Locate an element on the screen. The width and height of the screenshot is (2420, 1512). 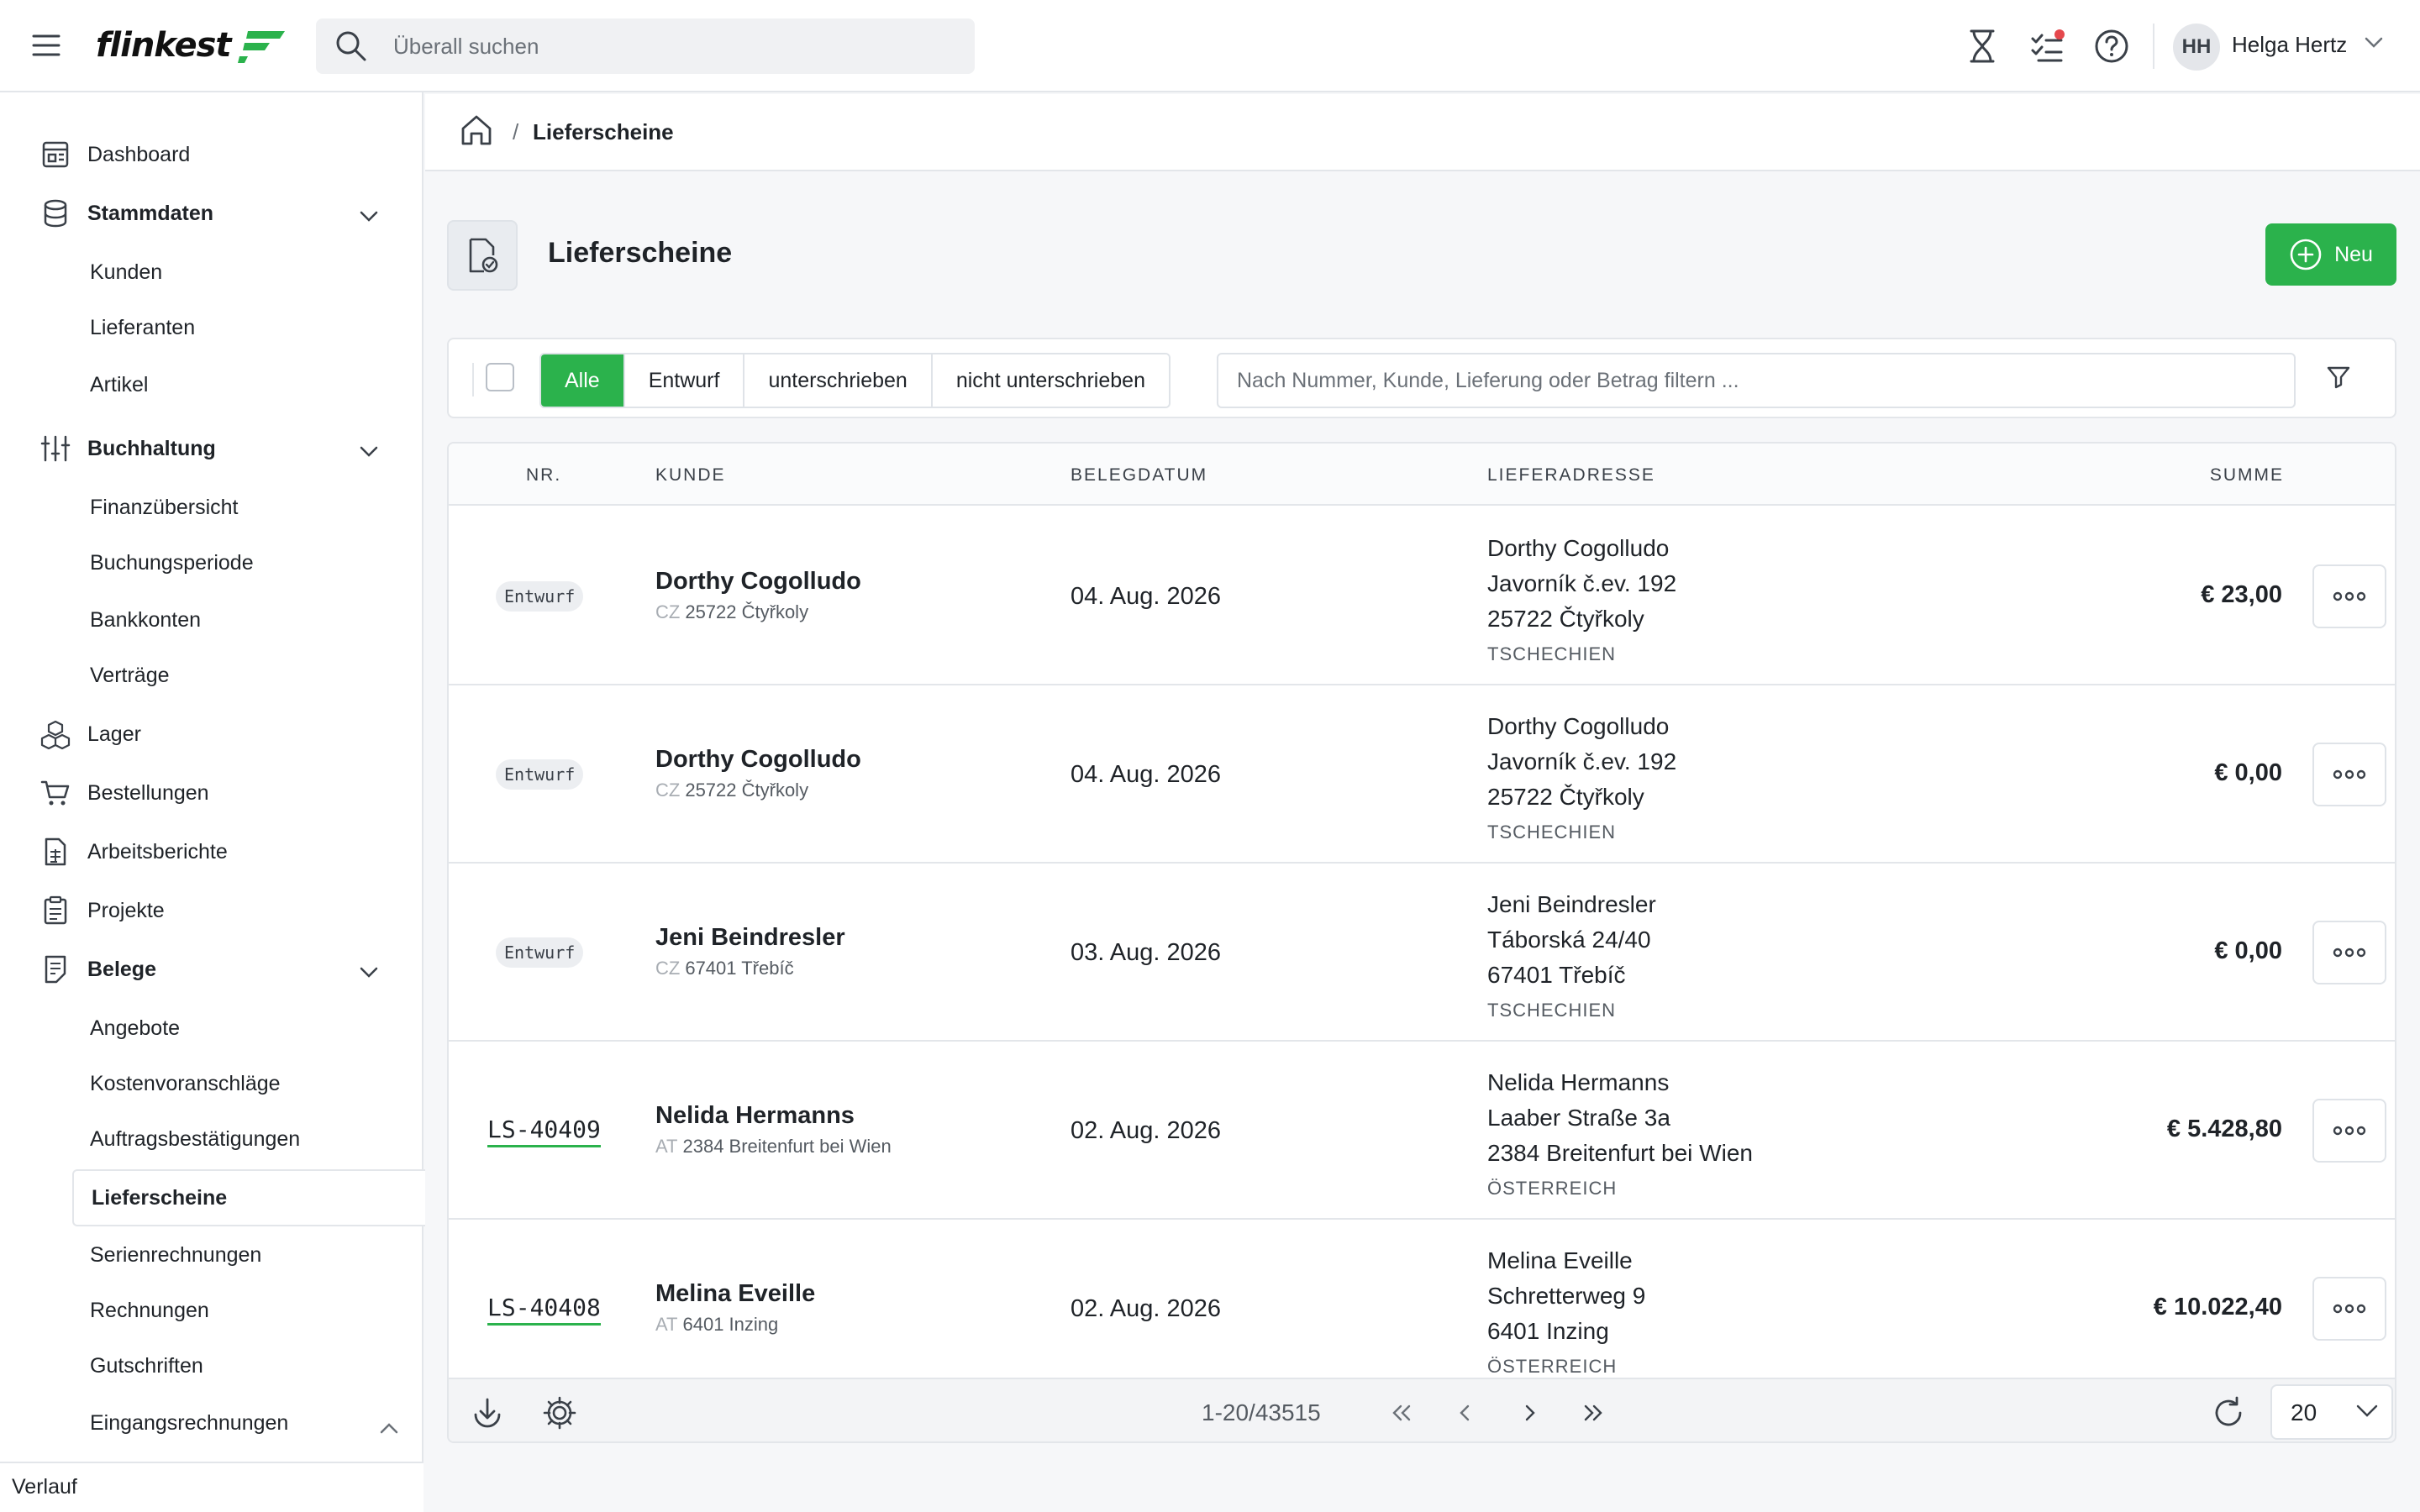
customer-city: 2384 Breitenfurt bei Wien is located at coordinates (787, 1146).